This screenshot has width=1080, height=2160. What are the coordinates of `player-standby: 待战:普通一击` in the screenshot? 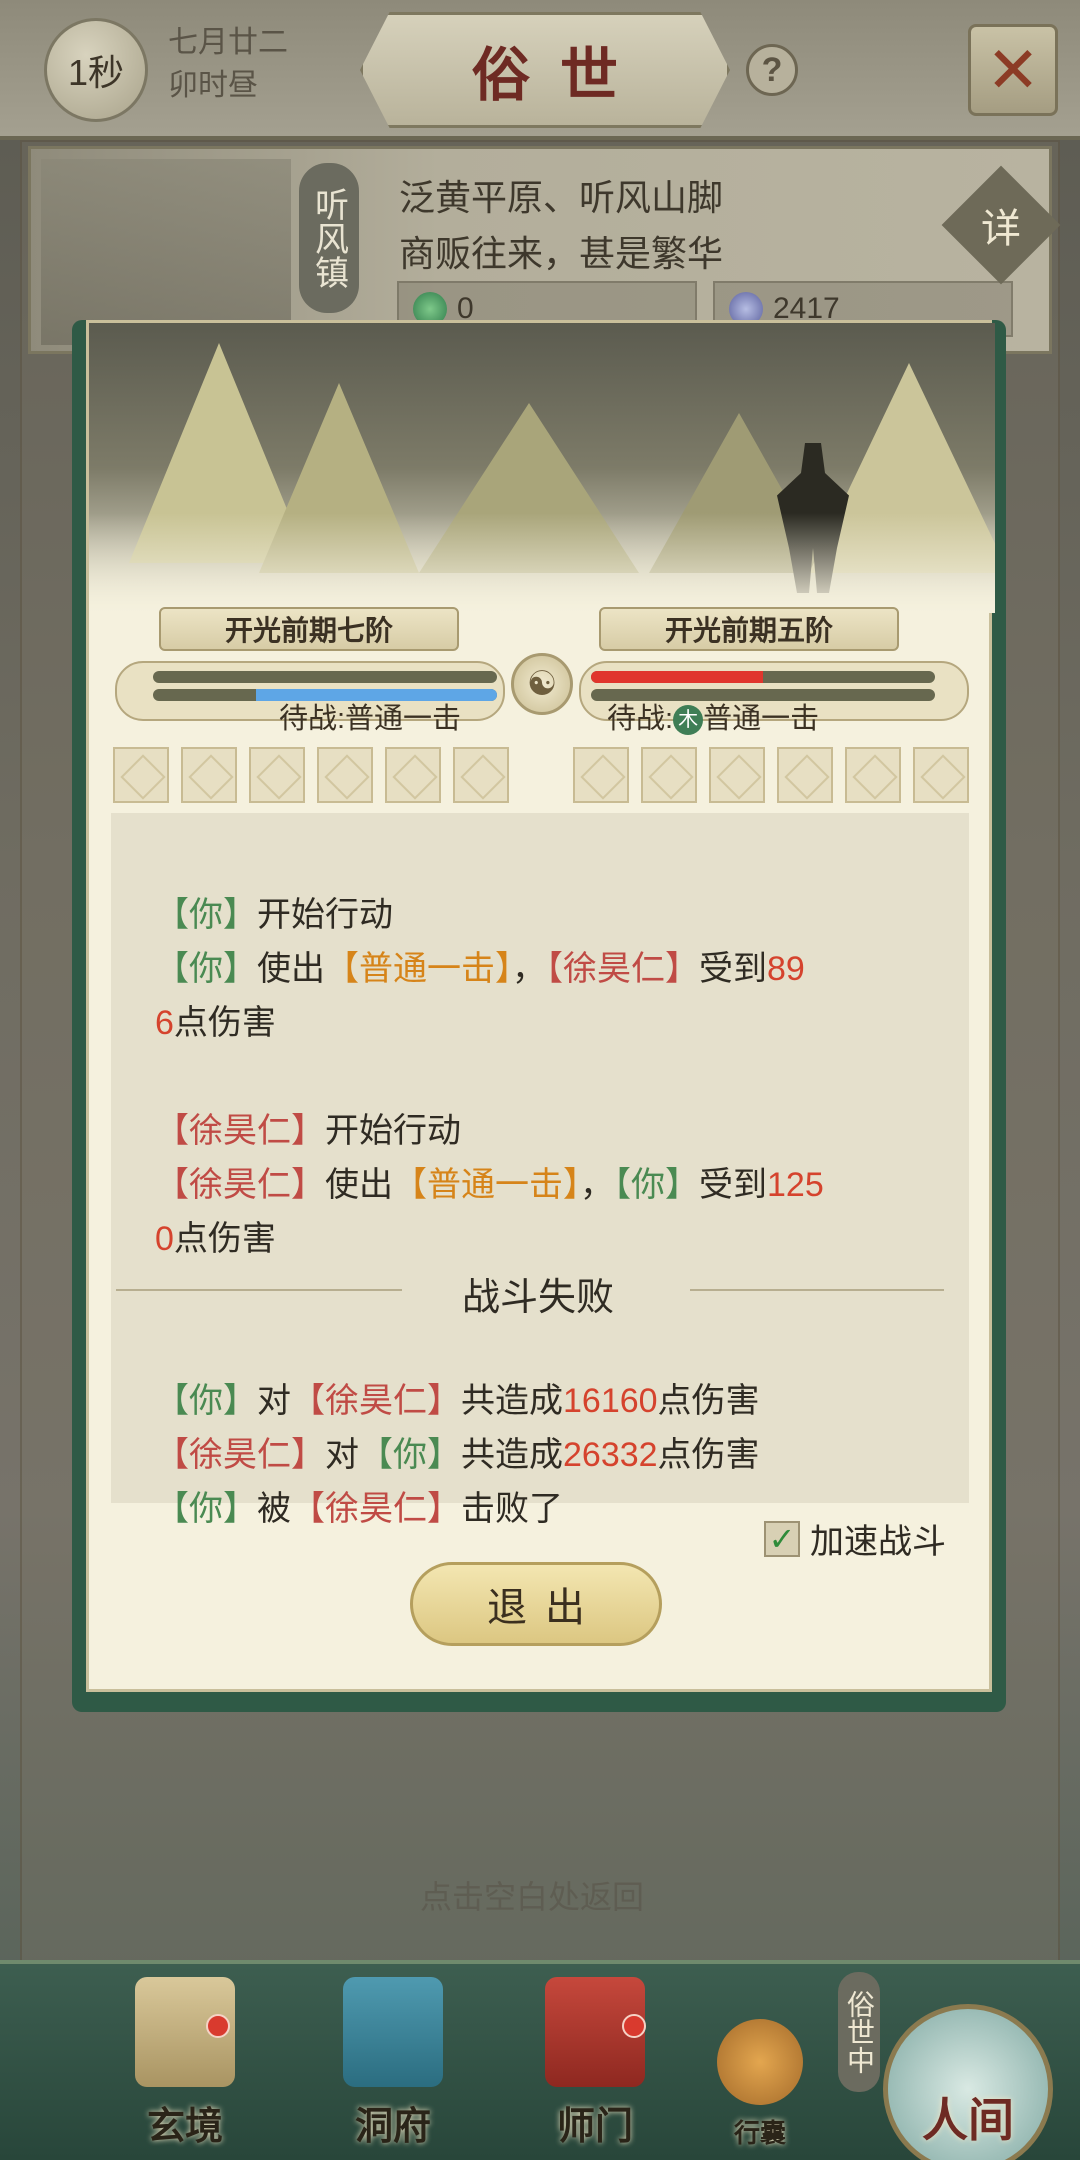 It's located at (370, 719).